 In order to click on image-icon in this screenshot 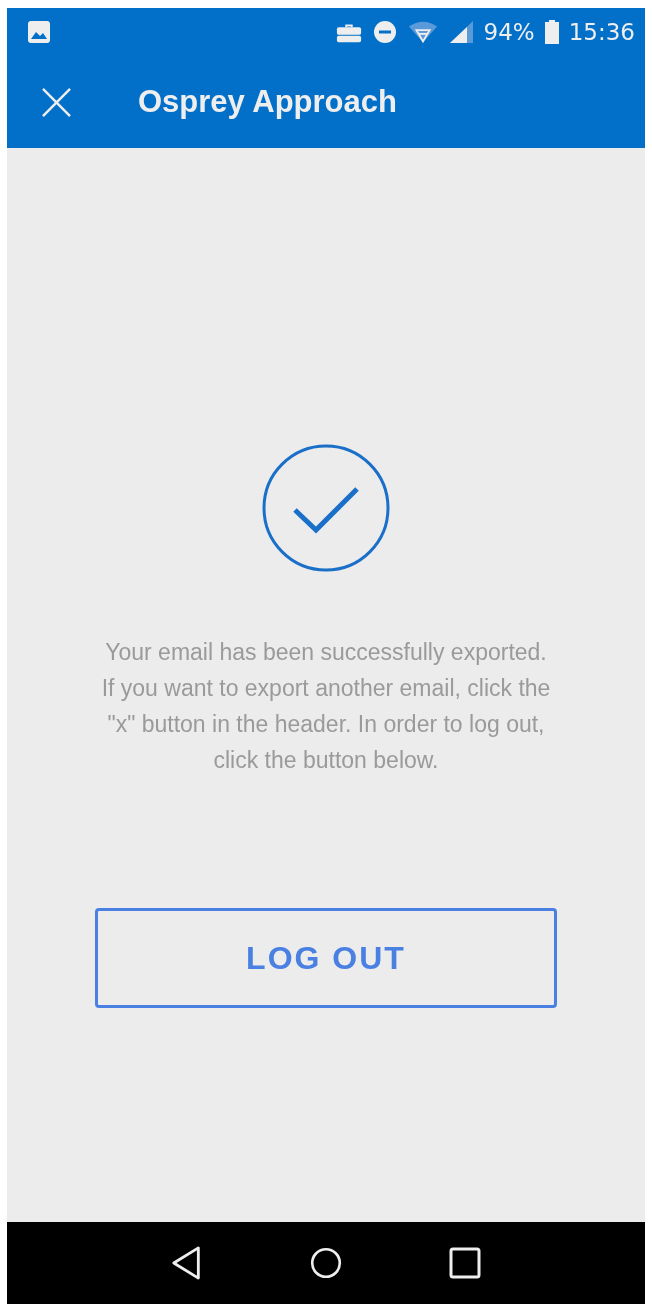, I will do `click(39, 32)`.